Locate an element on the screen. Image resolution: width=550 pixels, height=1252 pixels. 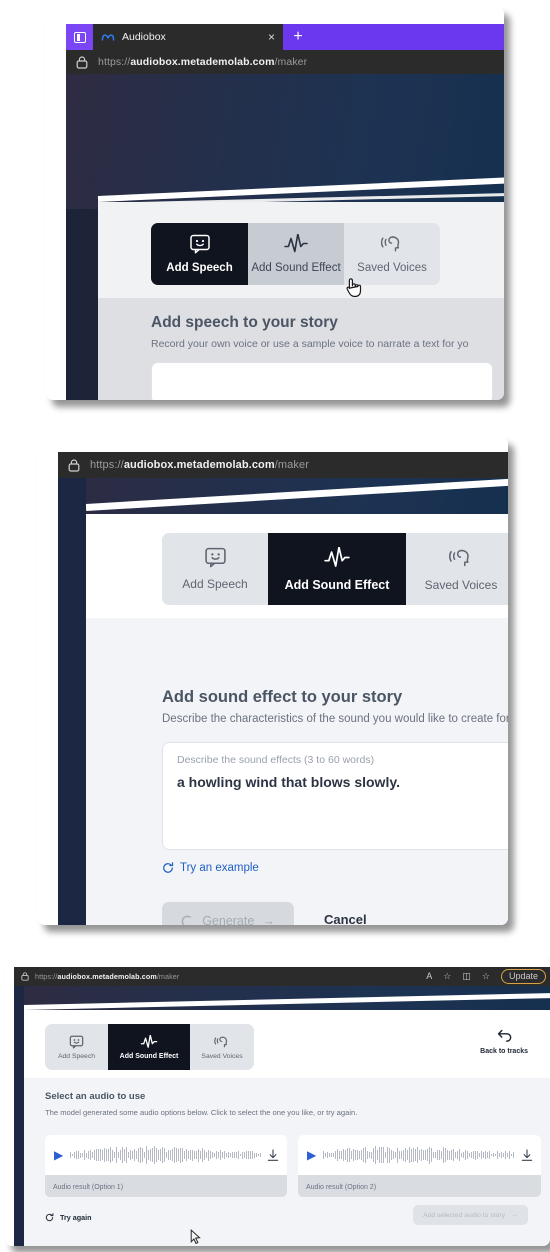
try-again-button: Try again is located at coordinates (68, 1217).